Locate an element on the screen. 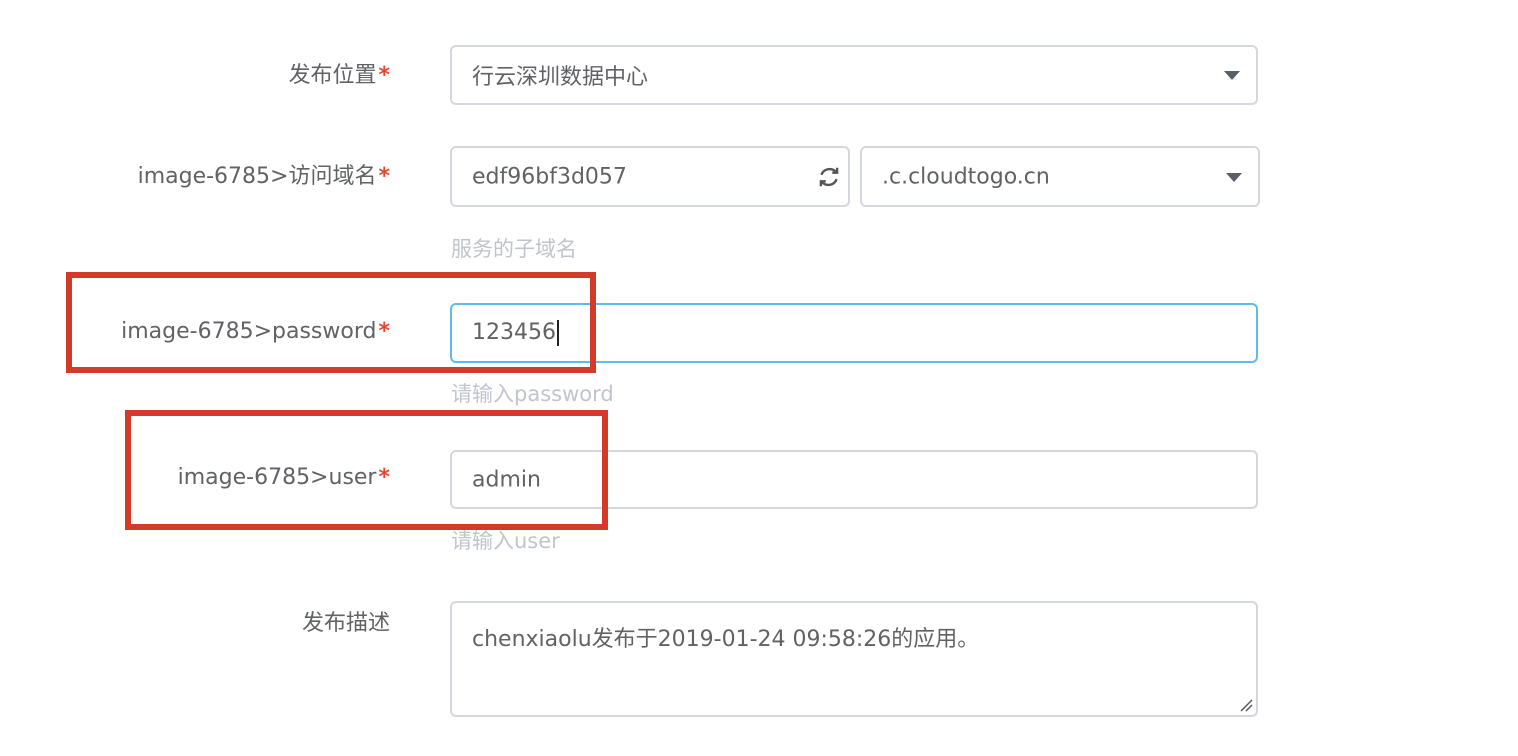  domain-suffix-value: .c.cloudtogo.cn is located at coordinates (966, 176).